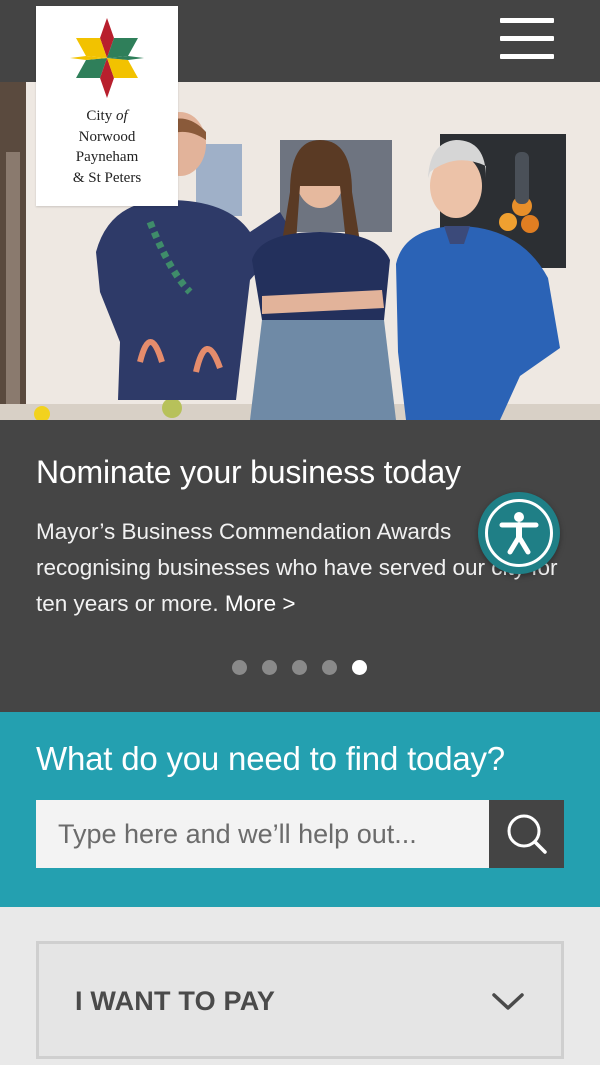 This screenshot has width=600, height=1065. Describe the element at coordinates (107, 177) in the screenshot. I see `logo-line: & St Peters` at that location.